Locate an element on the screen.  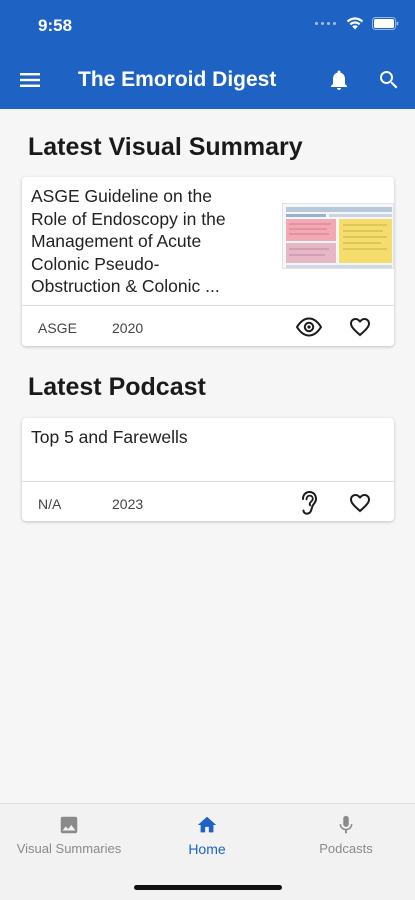
nav-label-home: Home is located at coordinates (207, 849).